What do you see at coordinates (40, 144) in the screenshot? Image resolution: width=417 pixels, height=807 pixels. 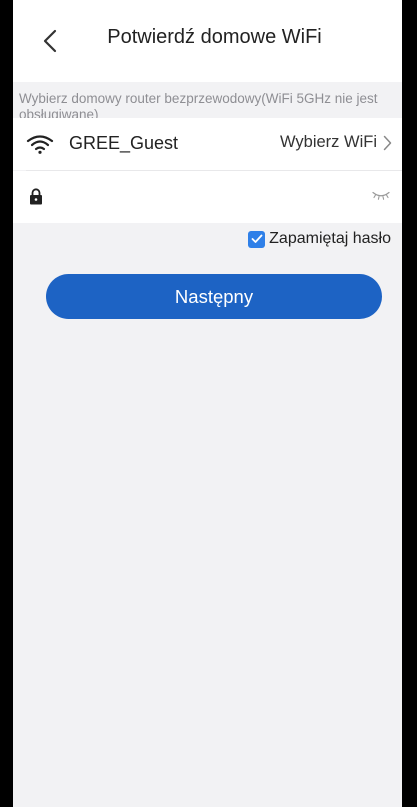 I see `wifi-icon` at bounding box center [40, 144].